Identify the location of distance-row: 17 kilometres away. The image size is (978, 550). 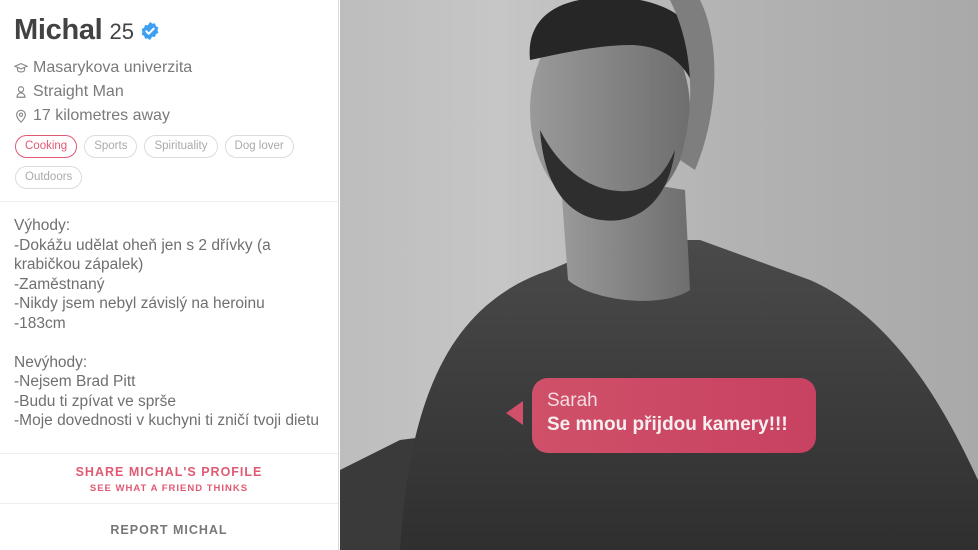
(169, 116).